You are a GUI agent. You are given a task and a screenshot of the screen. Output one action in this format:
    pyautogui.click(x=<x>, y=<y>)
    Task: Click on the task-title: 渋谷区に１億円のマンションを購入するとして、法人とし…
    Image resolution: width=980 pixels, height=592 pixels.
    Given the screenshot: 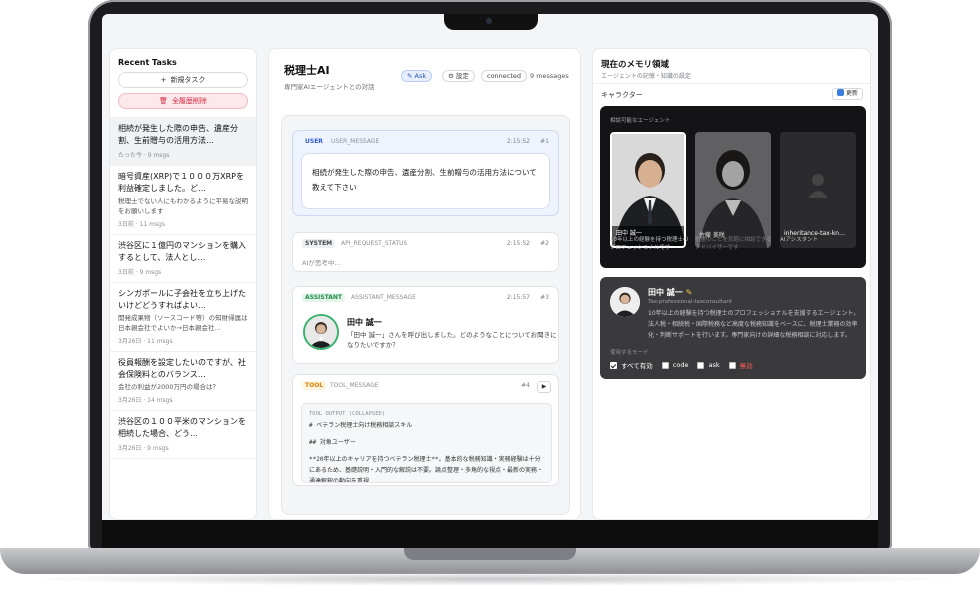 What is the action you would take?
    pyautogui.click(x=182, y=251)
    